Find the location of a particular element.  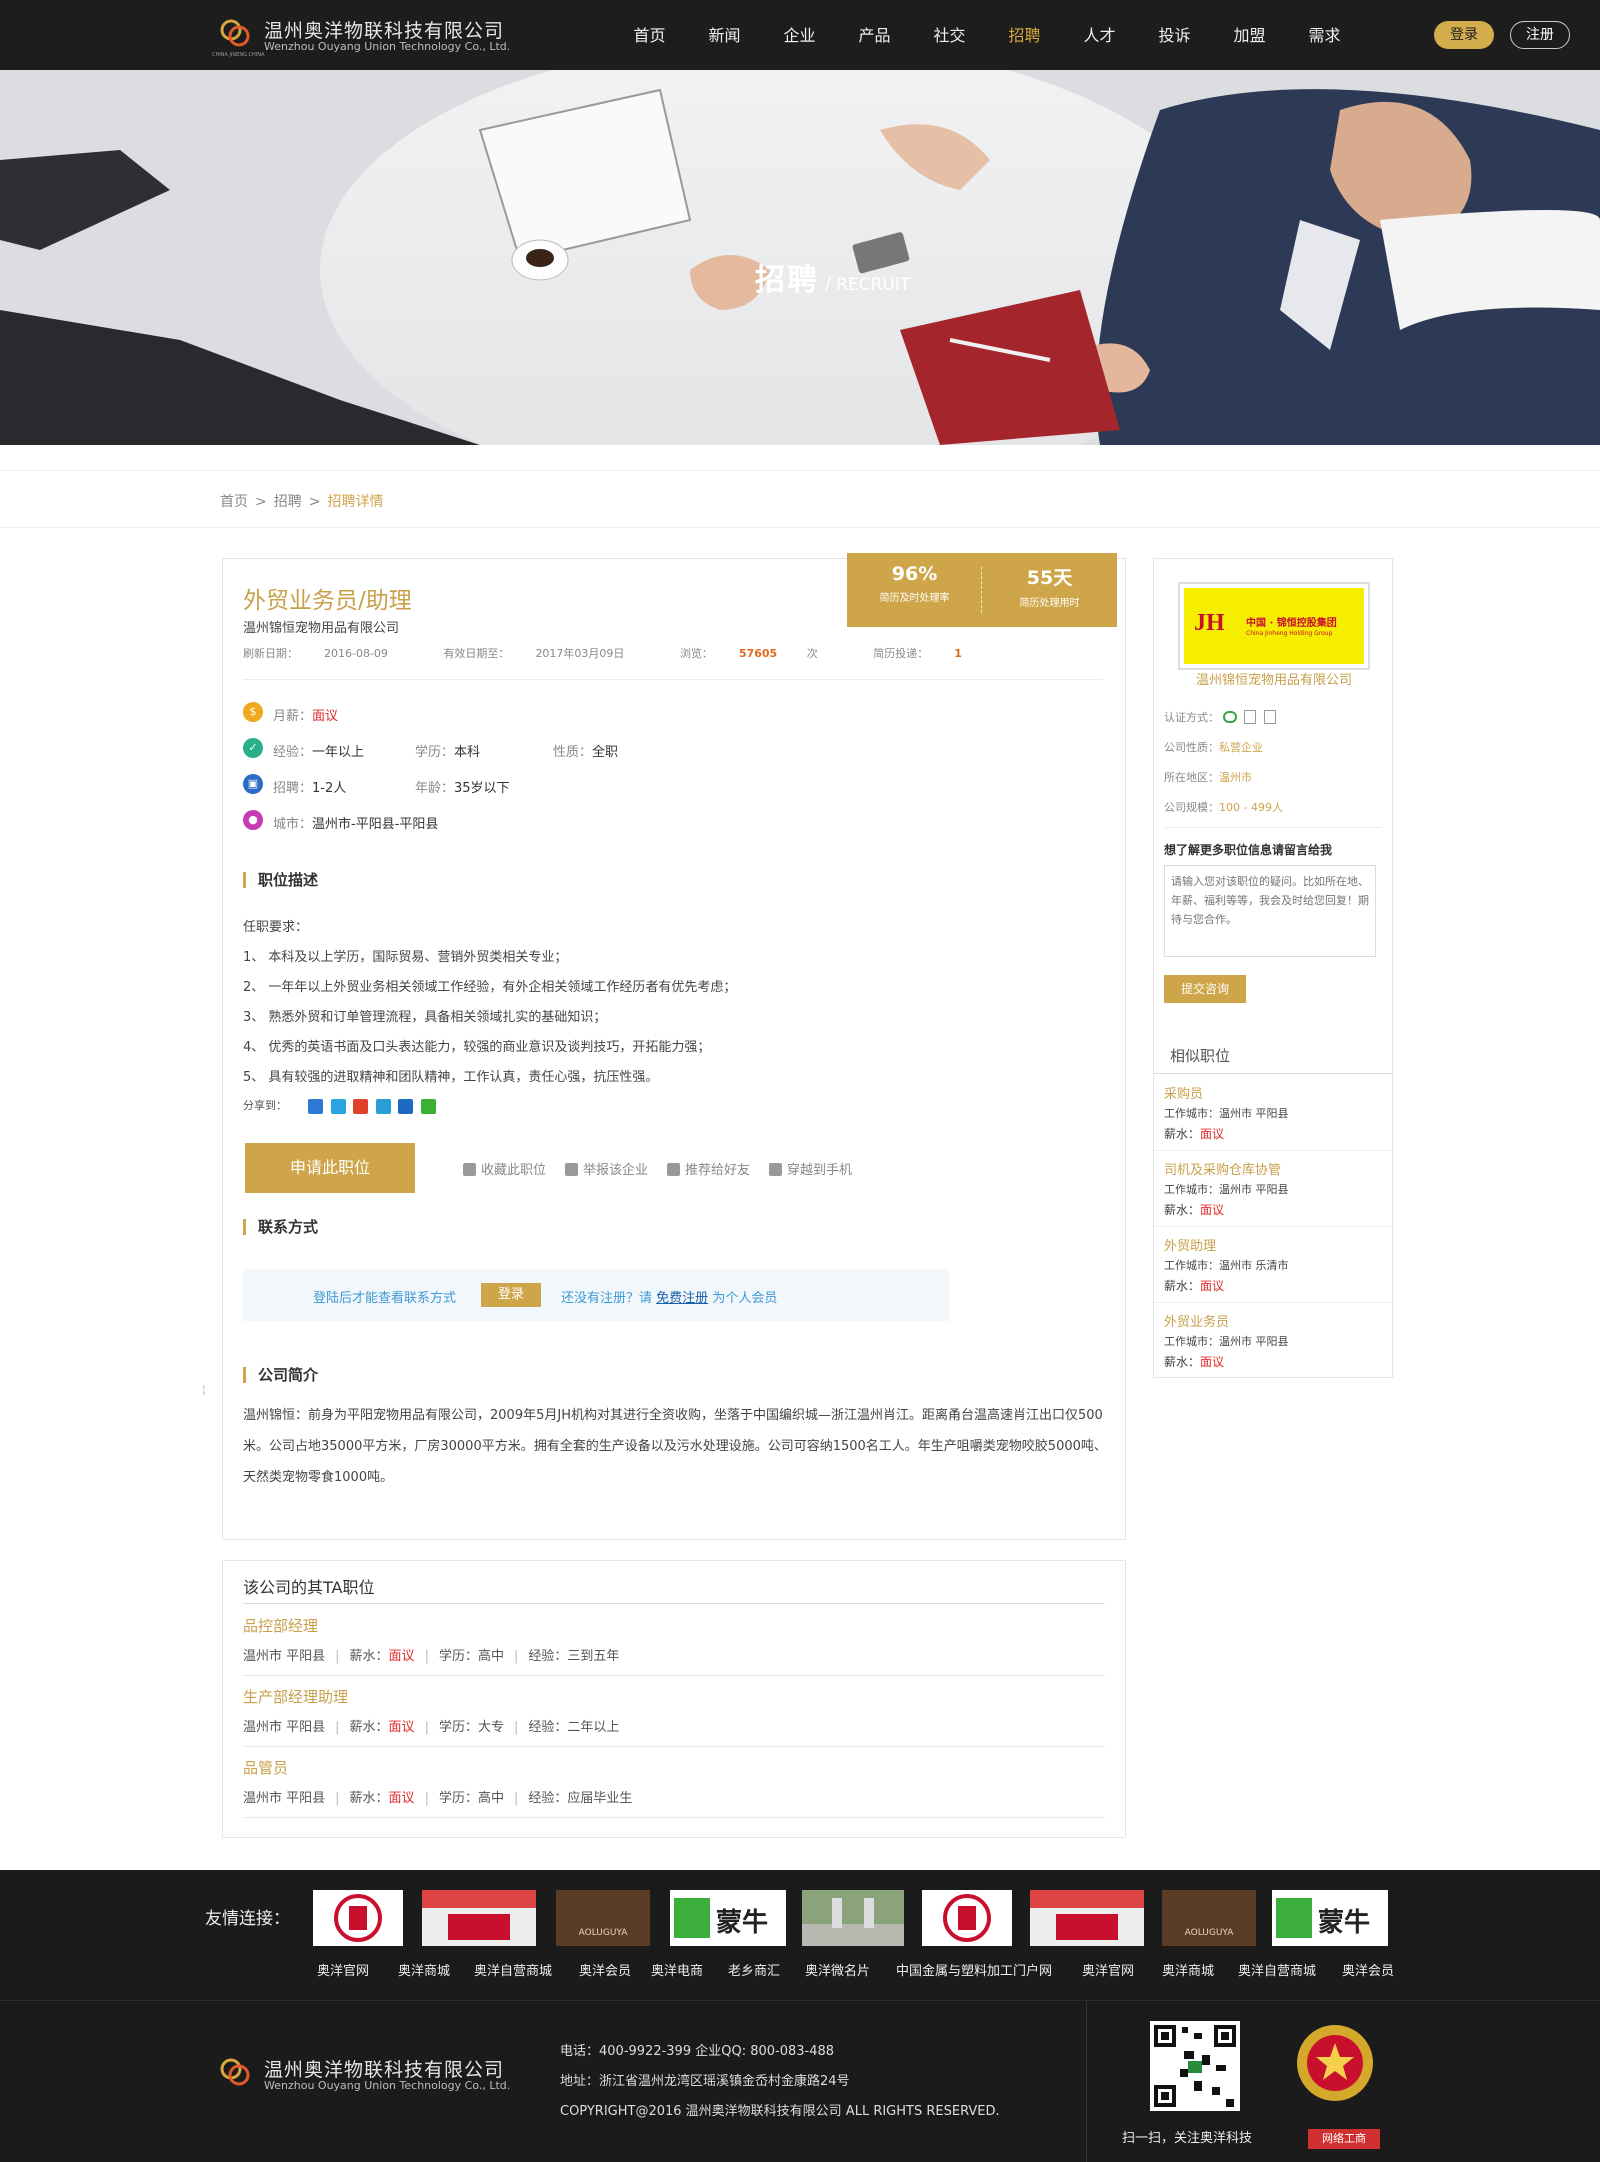

friend-link: 老乡商汇 is located at coordinates (754, 1969).